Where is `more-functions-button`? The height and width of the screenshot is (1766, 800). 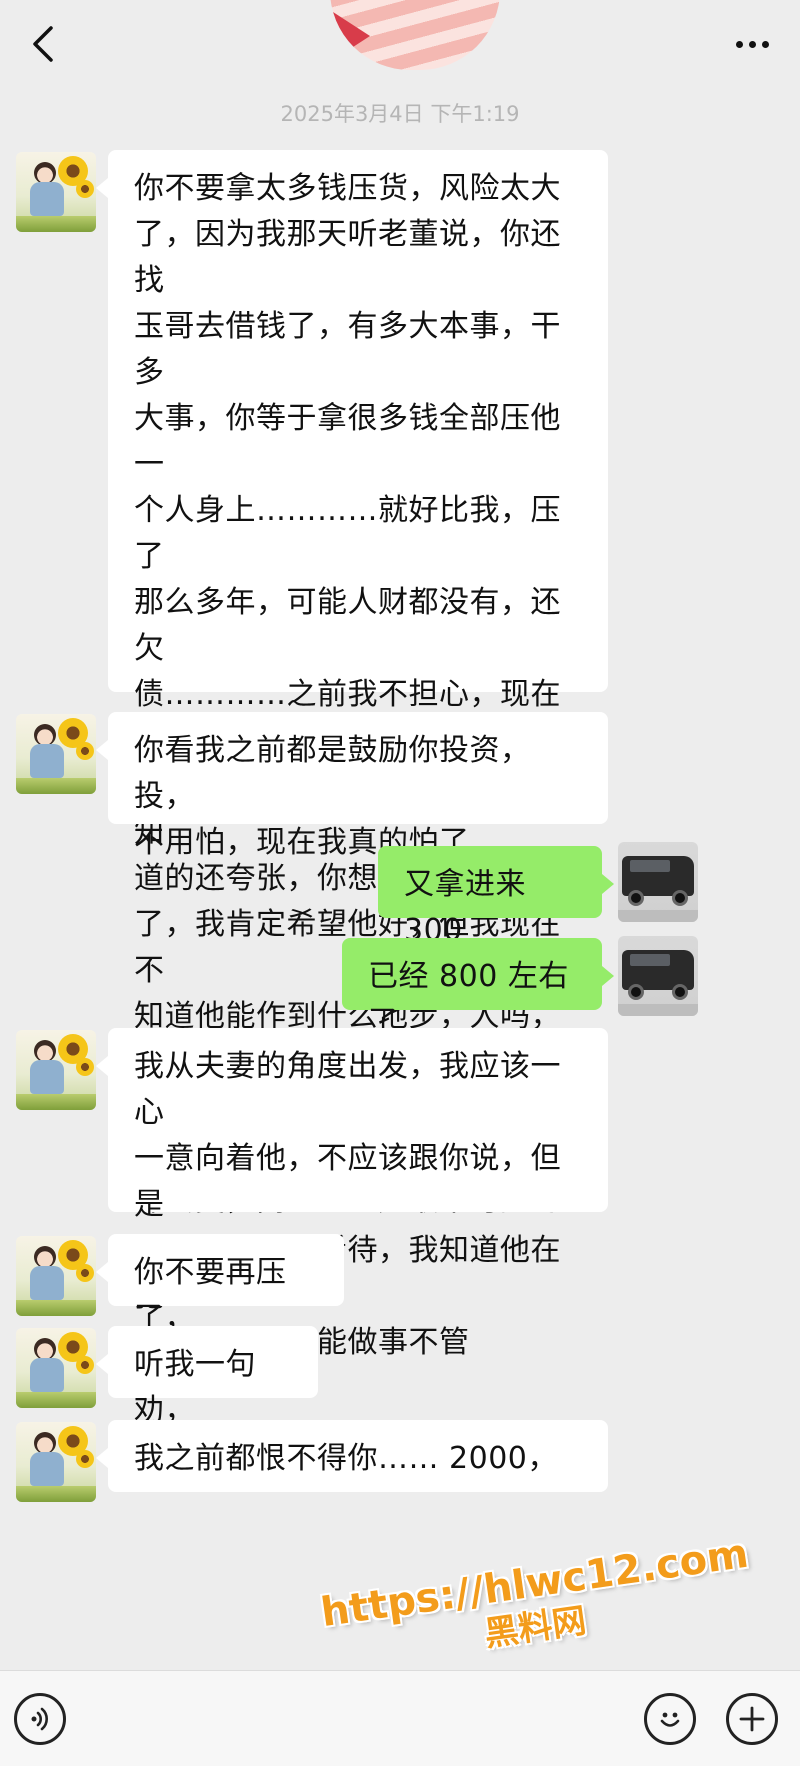 more-functions-button is located at coordinates (752, 1719).